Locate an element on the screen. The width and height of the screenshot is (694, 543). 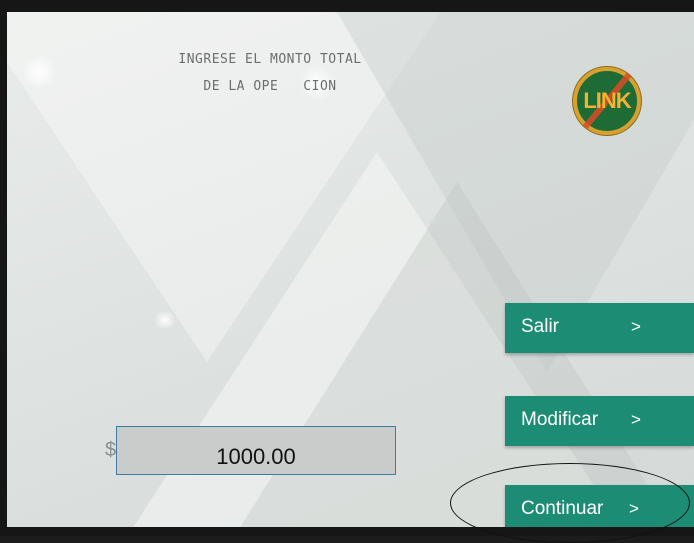
modificar-label: Modificar is located at coordinates (560, 419).